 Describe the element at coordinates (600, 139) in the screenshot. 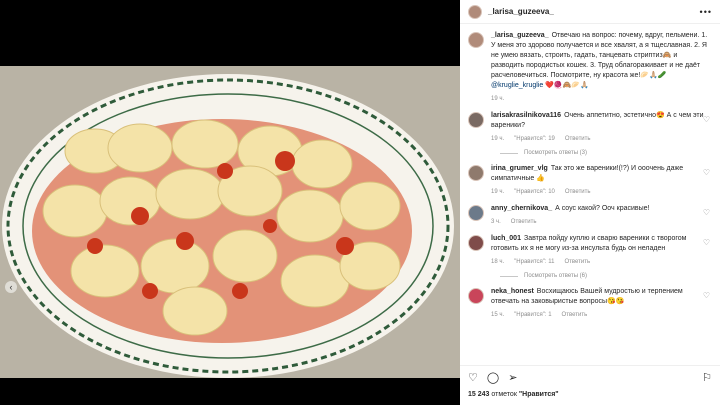

I see `comment-meta: 19 ч. "Нравится": 19 Ответить` at that location.